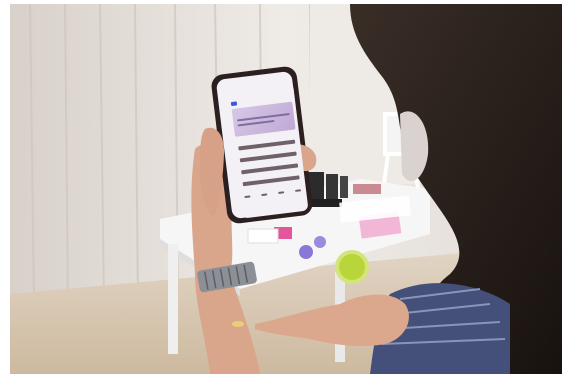  I want to click on pagination-dots, so click(273, 194).